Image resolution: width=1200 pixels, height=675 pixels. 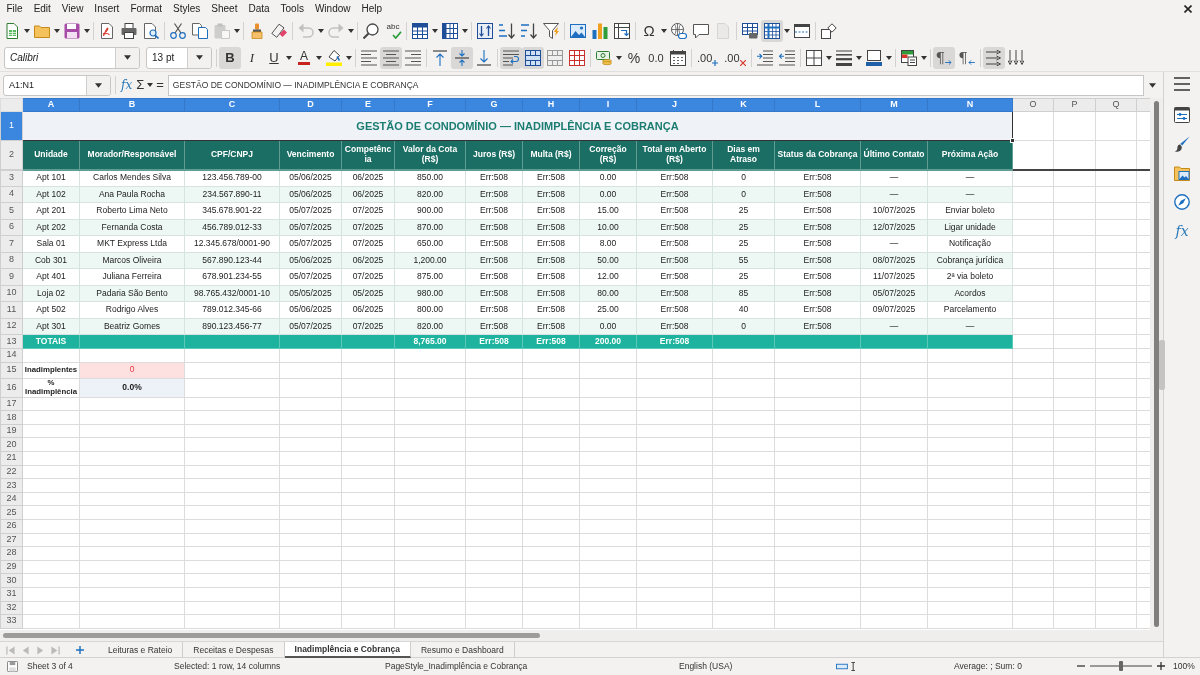 I want to click on menu-item: Styles, so click(x=186, y=8).